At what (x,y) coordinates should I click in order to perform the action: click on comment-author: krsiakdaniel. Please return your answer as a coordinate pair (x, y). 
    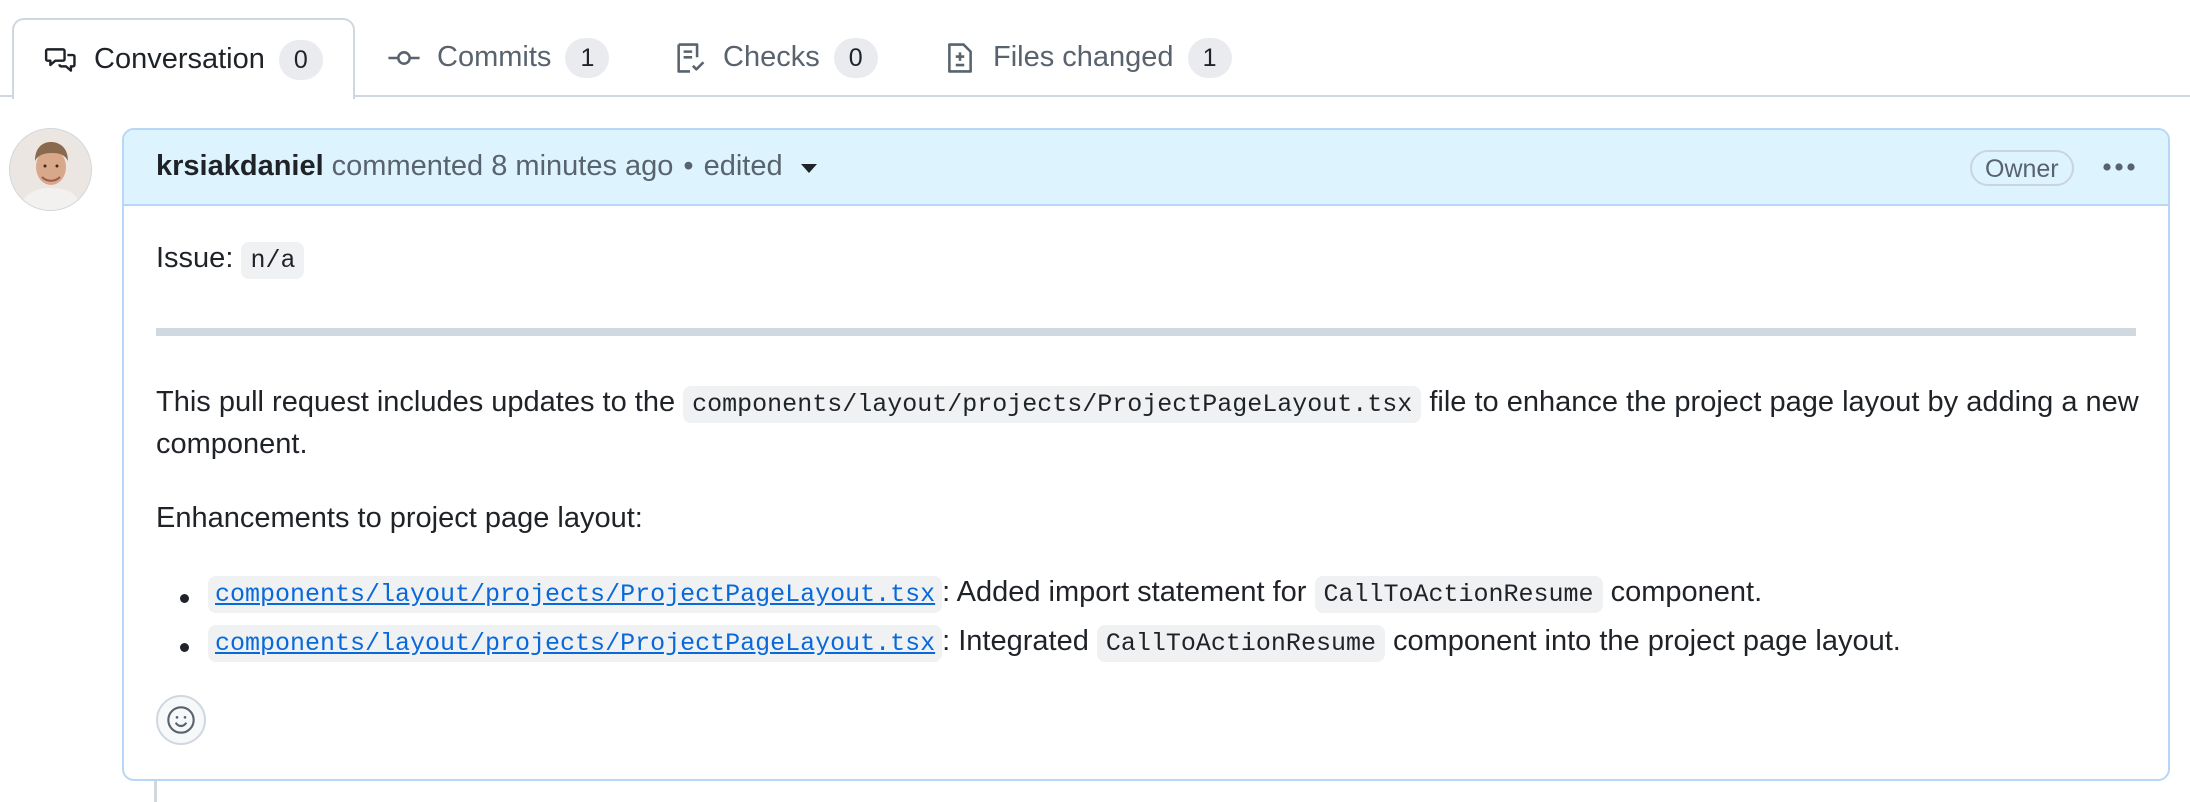
    Looking at the image, I should click on (240, 166).